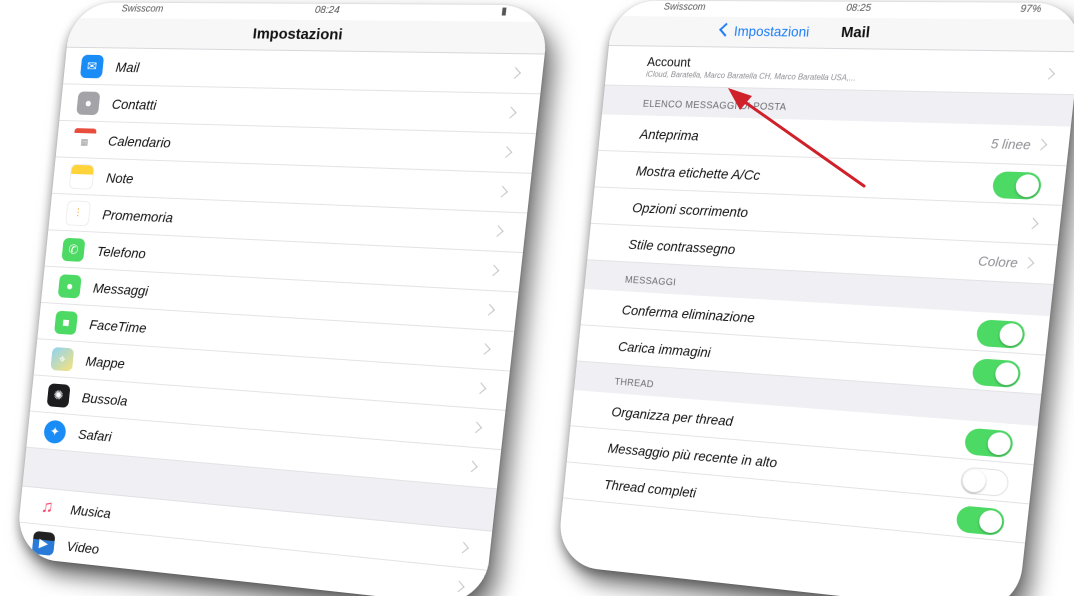 The image size is (1074, 596). I want to click on clock-label: 08:25, so click(858, 8).